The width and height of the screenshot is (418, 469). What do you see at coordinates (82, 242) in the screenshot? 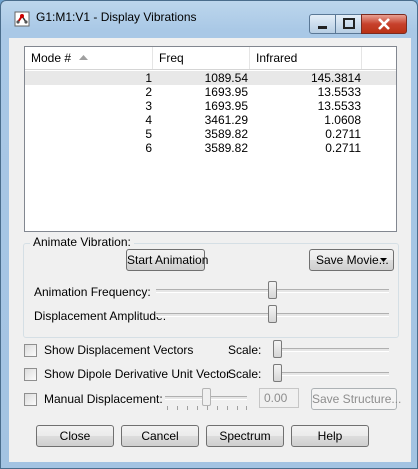
I see `animate-vibration-label: Animate Vibration:` at bounding box center [82, 242].